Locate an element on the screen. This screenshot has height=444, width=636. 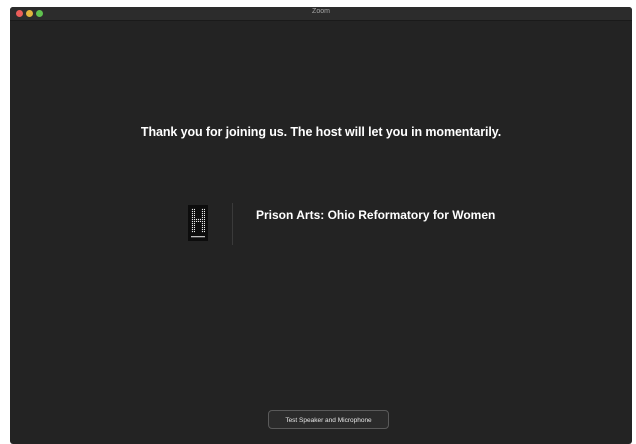
title-bar: Zoom is located at coordinates (321, 14).